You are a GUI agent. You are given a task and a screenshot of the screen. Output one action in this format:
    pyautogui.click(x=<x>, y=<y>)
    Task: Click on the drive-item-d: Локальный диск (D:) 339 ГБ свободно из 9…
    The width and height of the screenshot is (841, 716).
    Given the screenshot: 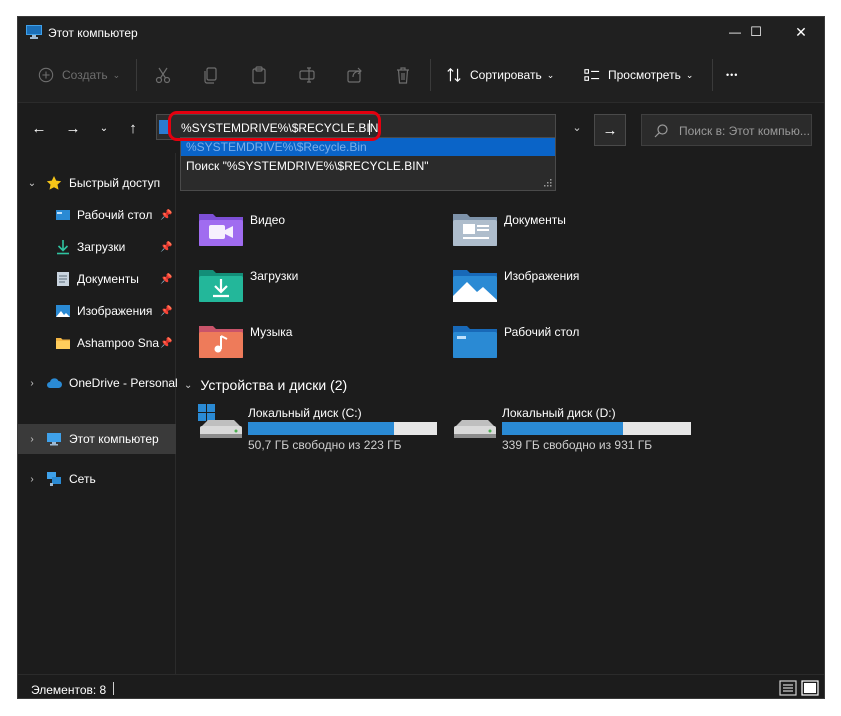 What is the action you would take?
    pyautogui.click(x=572, y=429)
    